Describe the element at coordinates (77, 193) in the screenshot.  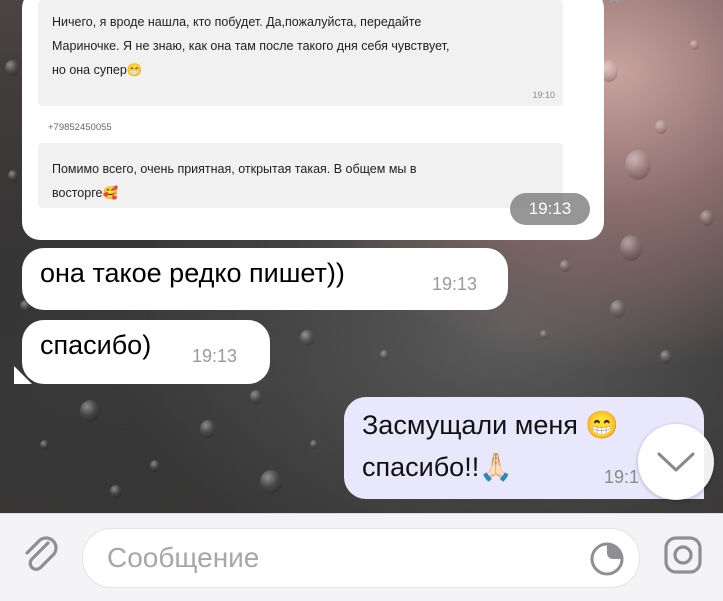
I see `quote2-line-2-text: восторге` at that location.